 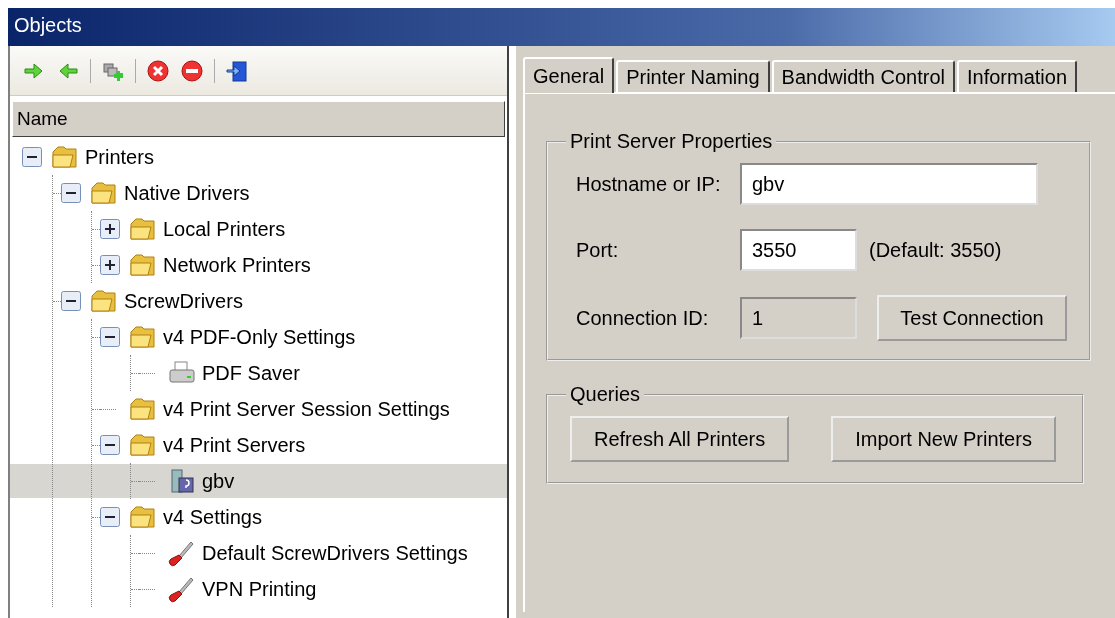 What do you see at coordinates (251, 373) in the screenshot?
I see `tree-item: PDF Saver` at bounding box center [251, 373].